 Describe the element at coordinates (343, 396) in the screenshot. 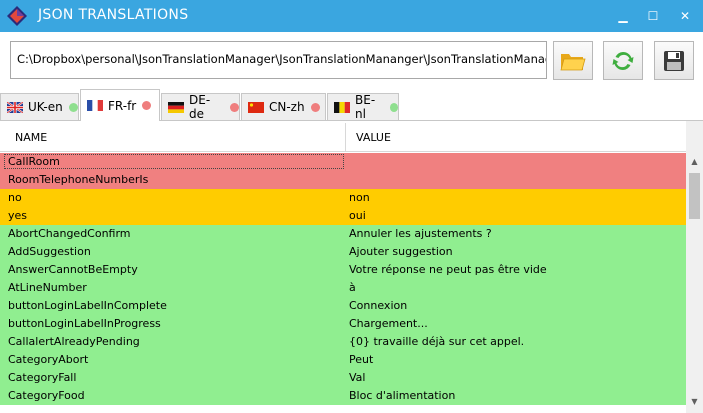

I see `table-row: CategoryFood Bloc d'alimentation` at that location.